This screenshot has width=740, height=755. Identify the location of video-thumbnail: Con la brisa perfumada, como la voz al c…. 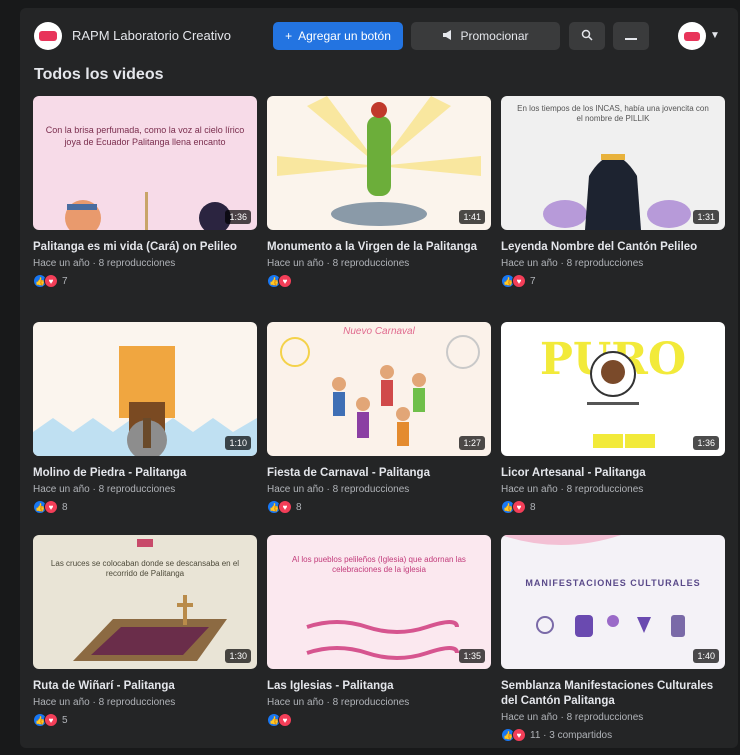
(145, 163).